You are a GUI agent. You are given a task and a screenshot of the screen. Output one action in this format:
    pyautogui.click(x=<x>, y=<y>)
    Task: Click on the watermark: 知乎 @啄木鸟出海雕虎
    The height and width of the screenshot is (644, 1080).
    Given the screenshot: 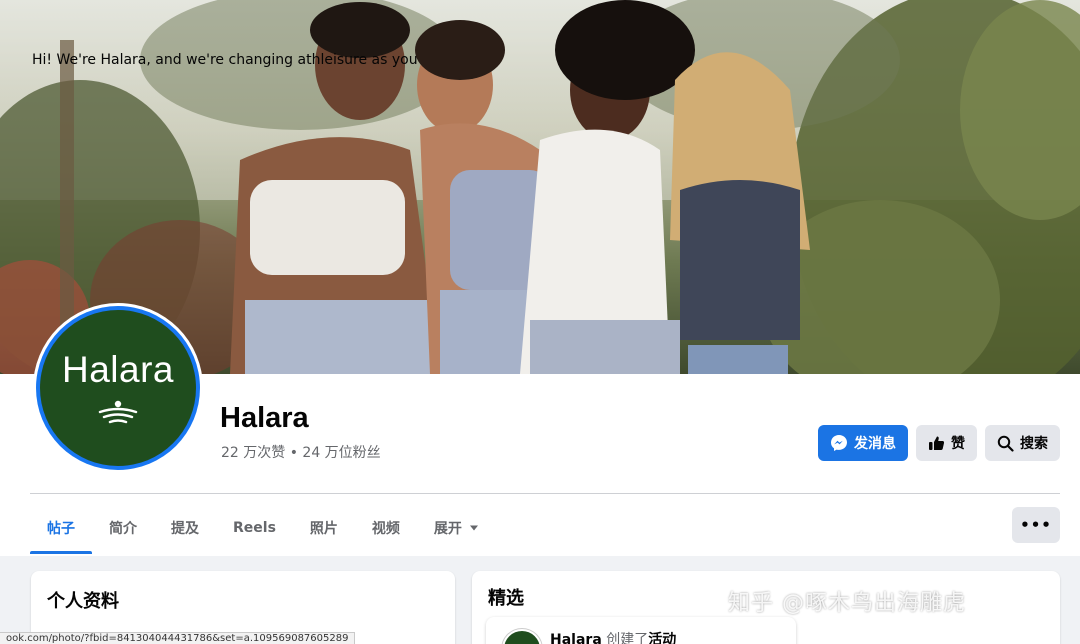 What is the action you would take?
    pyautogui.click(x=847, y=603)
    